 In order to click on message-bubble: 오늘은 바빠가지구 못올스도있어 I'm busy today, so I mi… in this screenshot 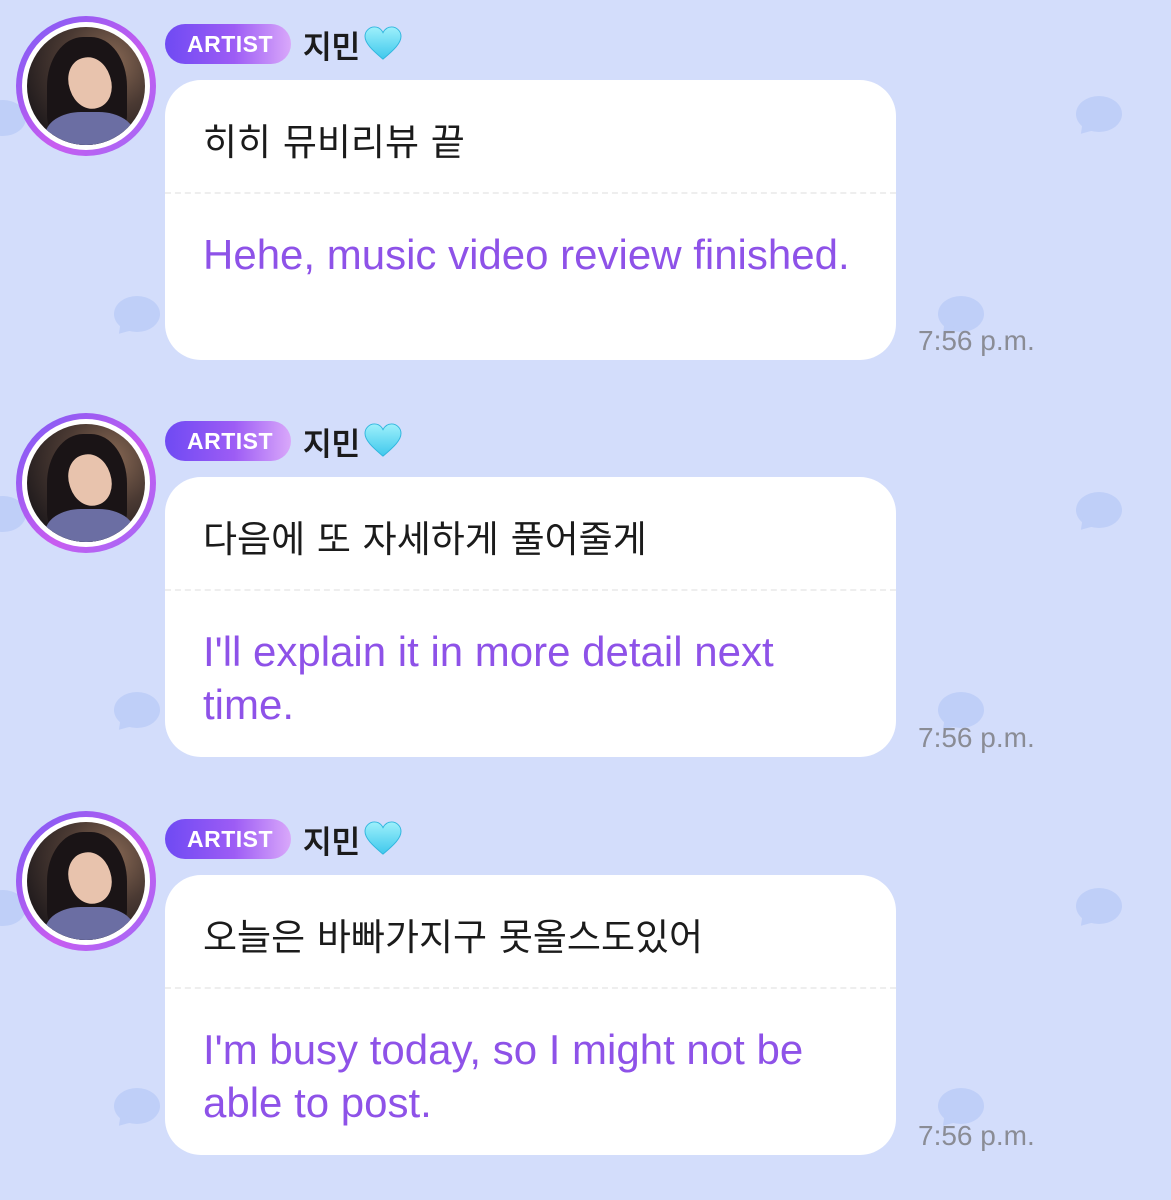, I will do `click(530, 1015)`.